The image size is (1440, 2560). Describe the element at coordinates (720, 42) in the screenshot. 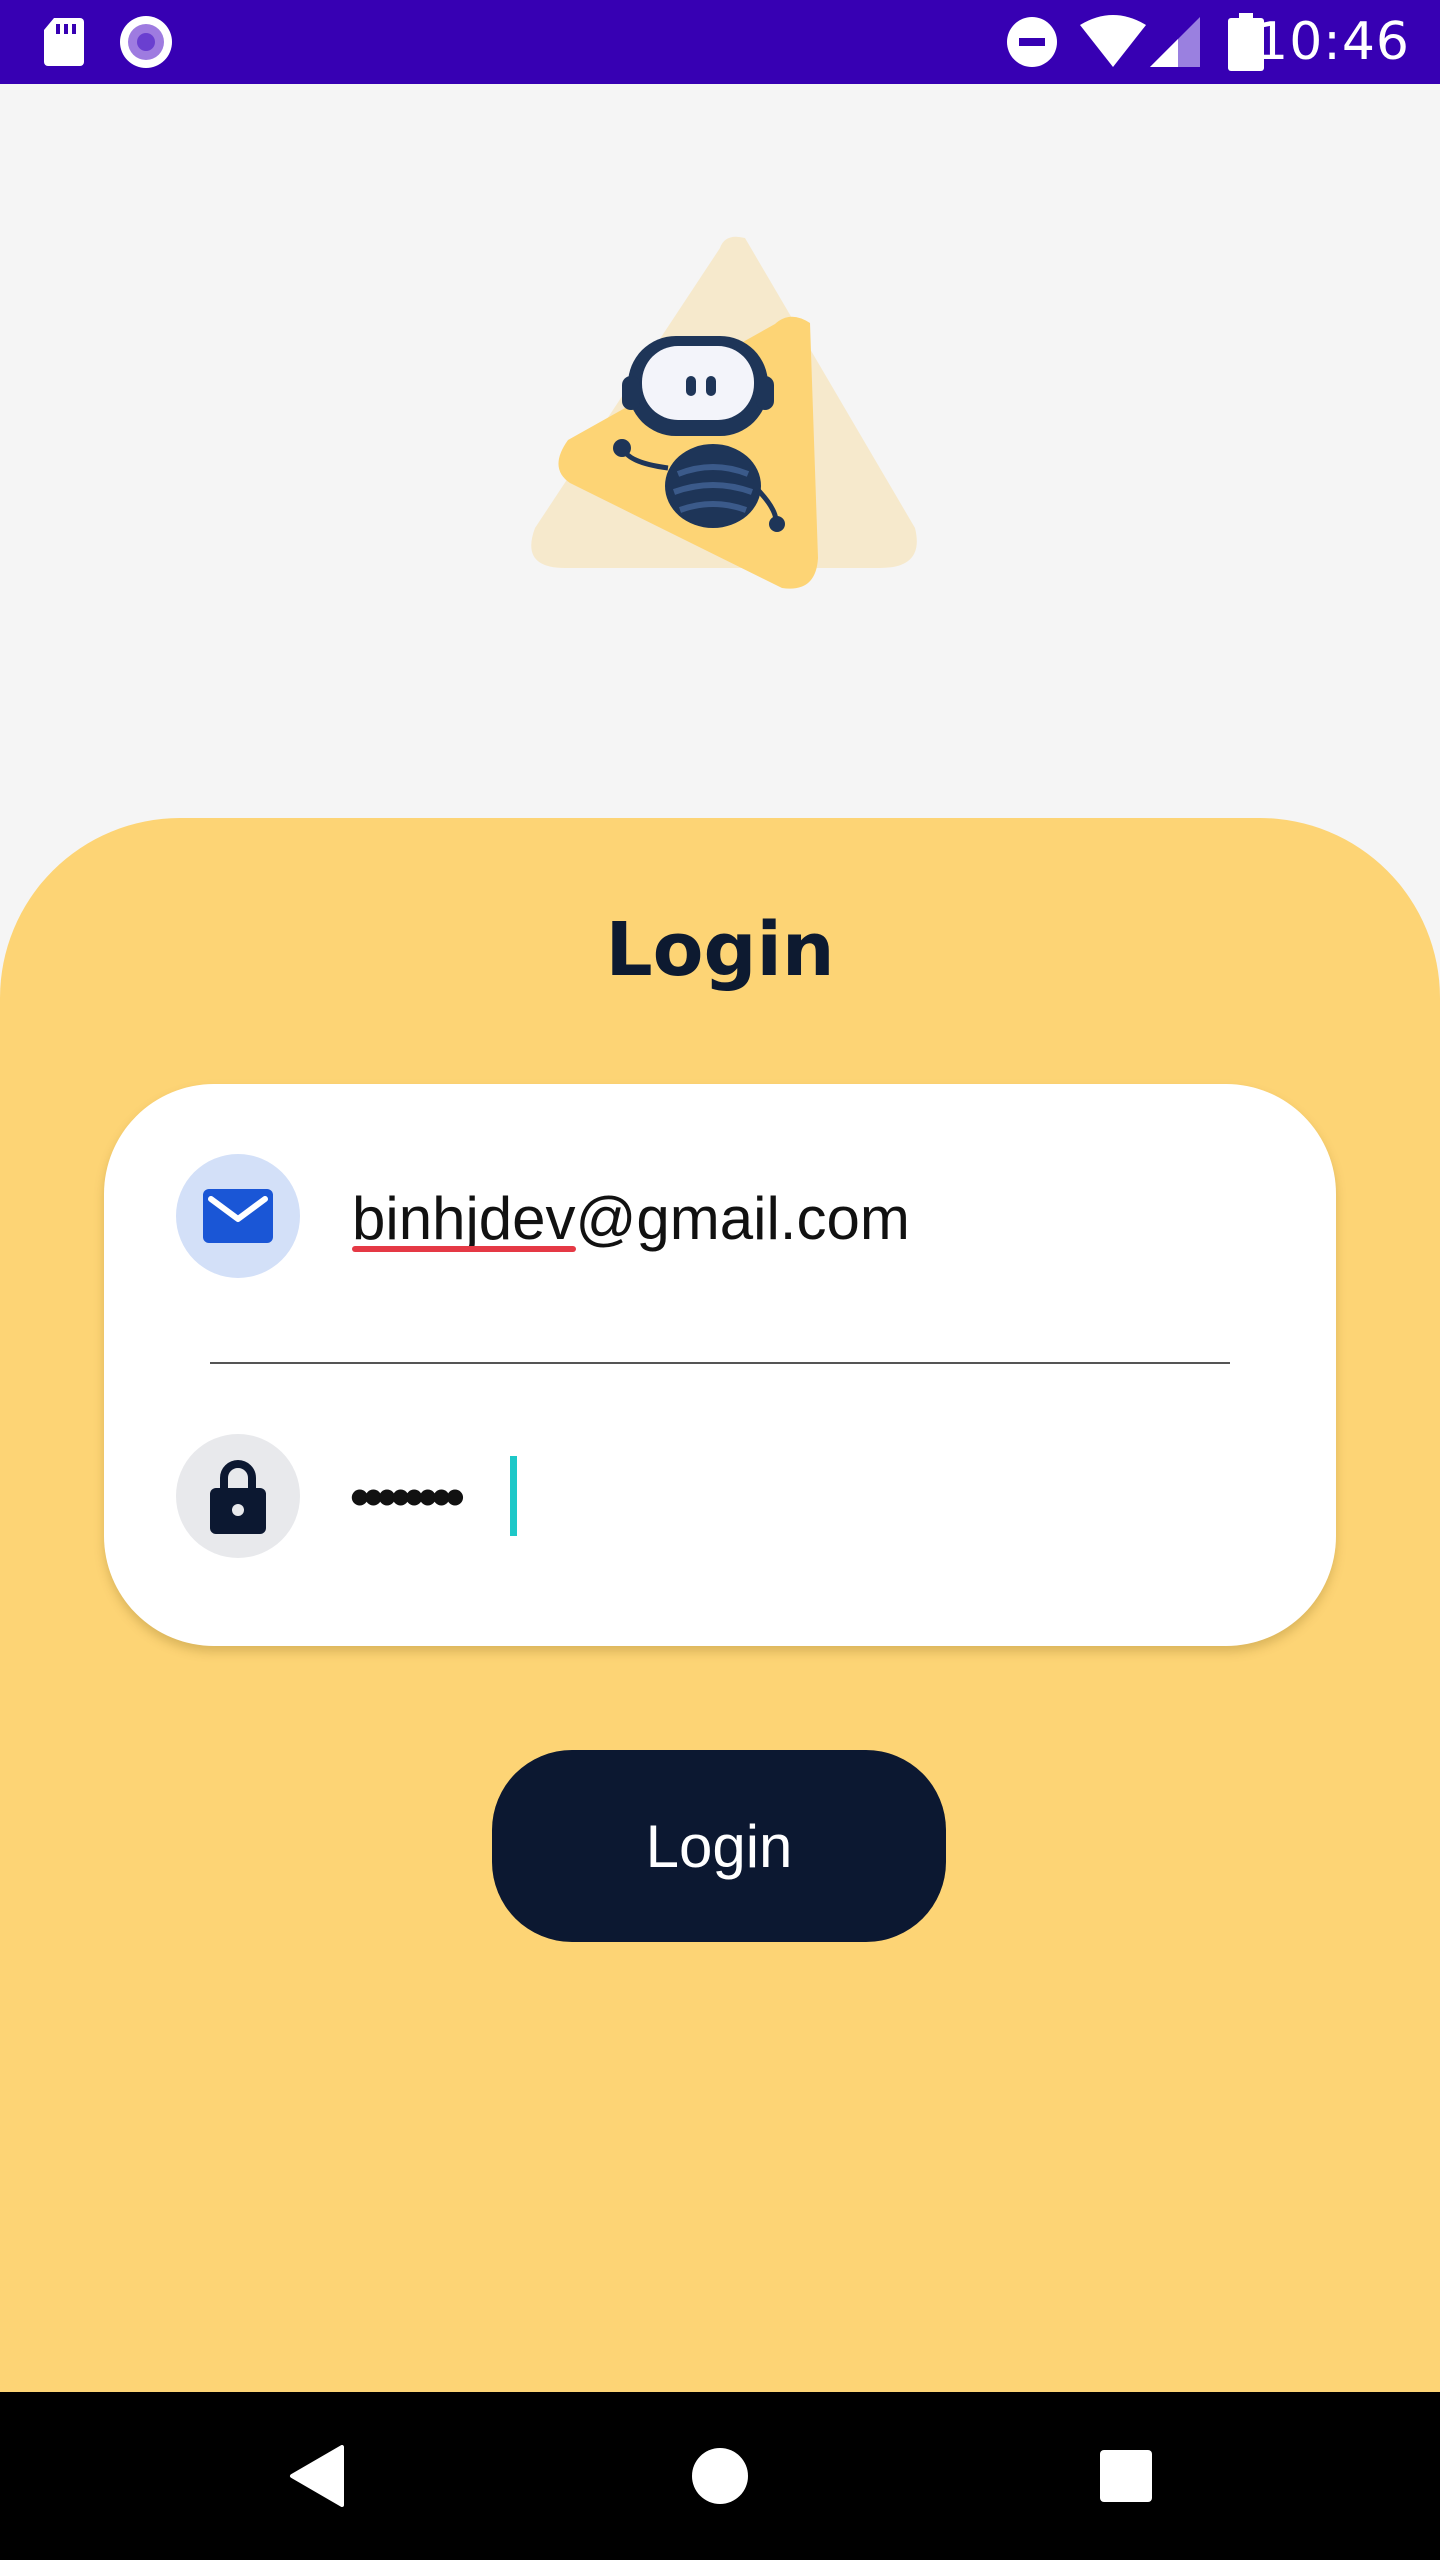

I see `status-bar: 10:46` at that location.